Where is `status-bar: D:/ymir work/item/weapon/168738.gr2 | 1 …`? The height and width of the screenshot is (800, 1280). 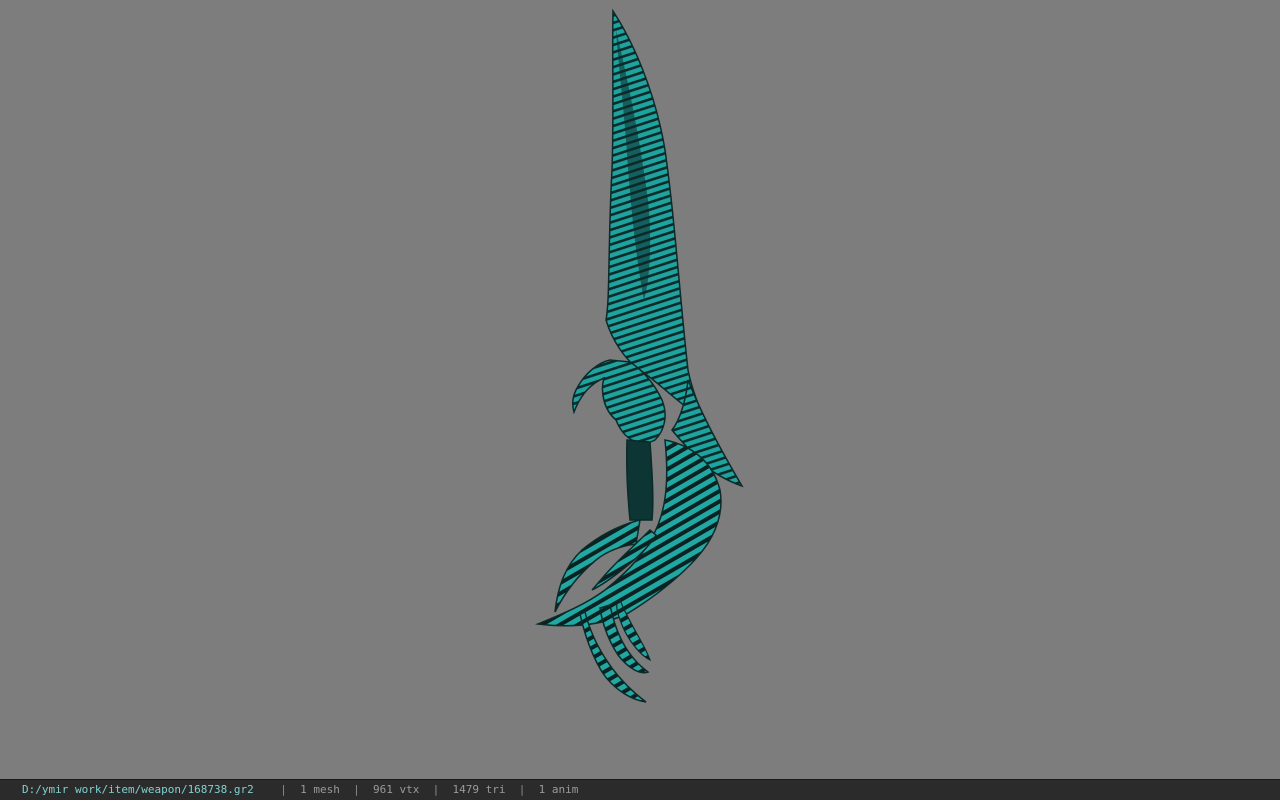
status-bar: D:/ymir work/item/weapon/168738.gr2 | 1 … is located at coordinates (640, 789).